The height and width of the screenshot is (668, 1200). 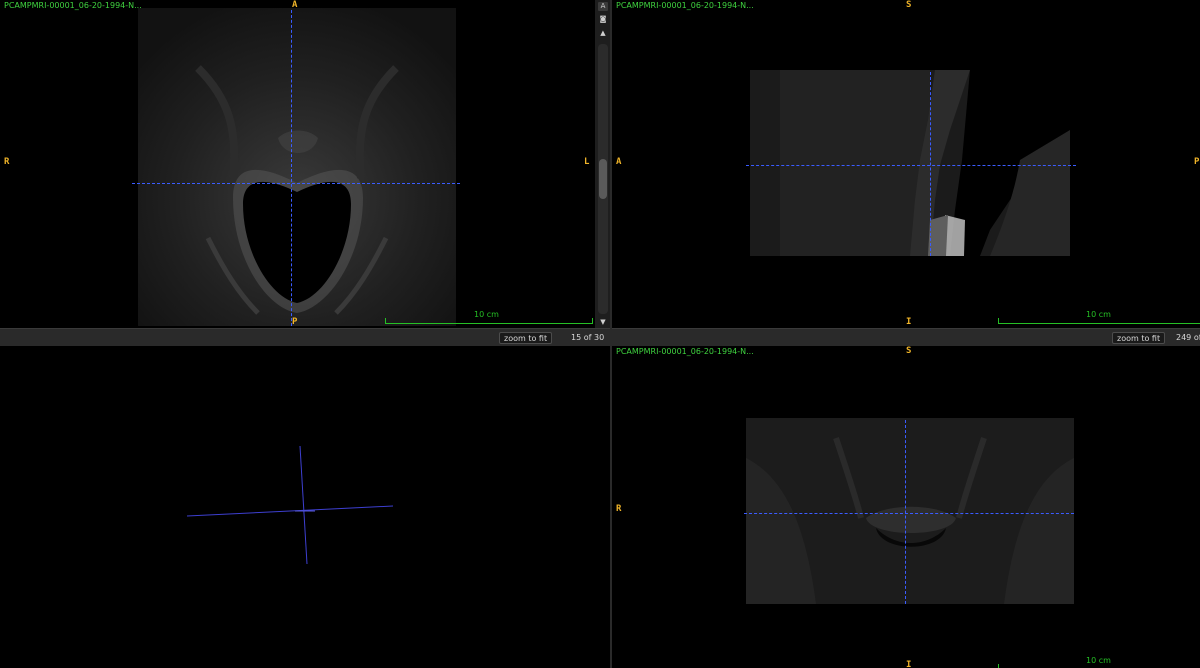 I want to click on axial-scale-bar, so click(x=489, y=321).